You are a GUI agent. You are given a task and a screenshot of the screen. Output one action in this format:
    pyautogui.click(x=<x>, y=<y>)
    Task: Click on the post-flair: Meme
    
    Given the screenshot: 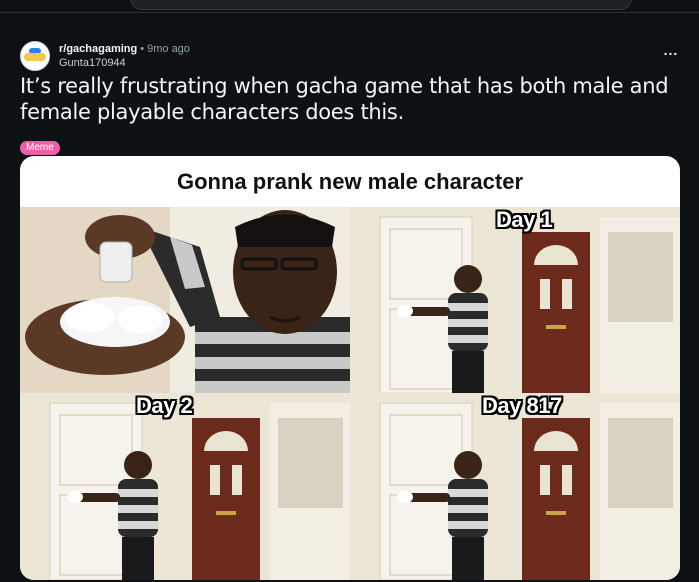 What is the action you would take?
    pyautogui.click(x=40, y=148)
    